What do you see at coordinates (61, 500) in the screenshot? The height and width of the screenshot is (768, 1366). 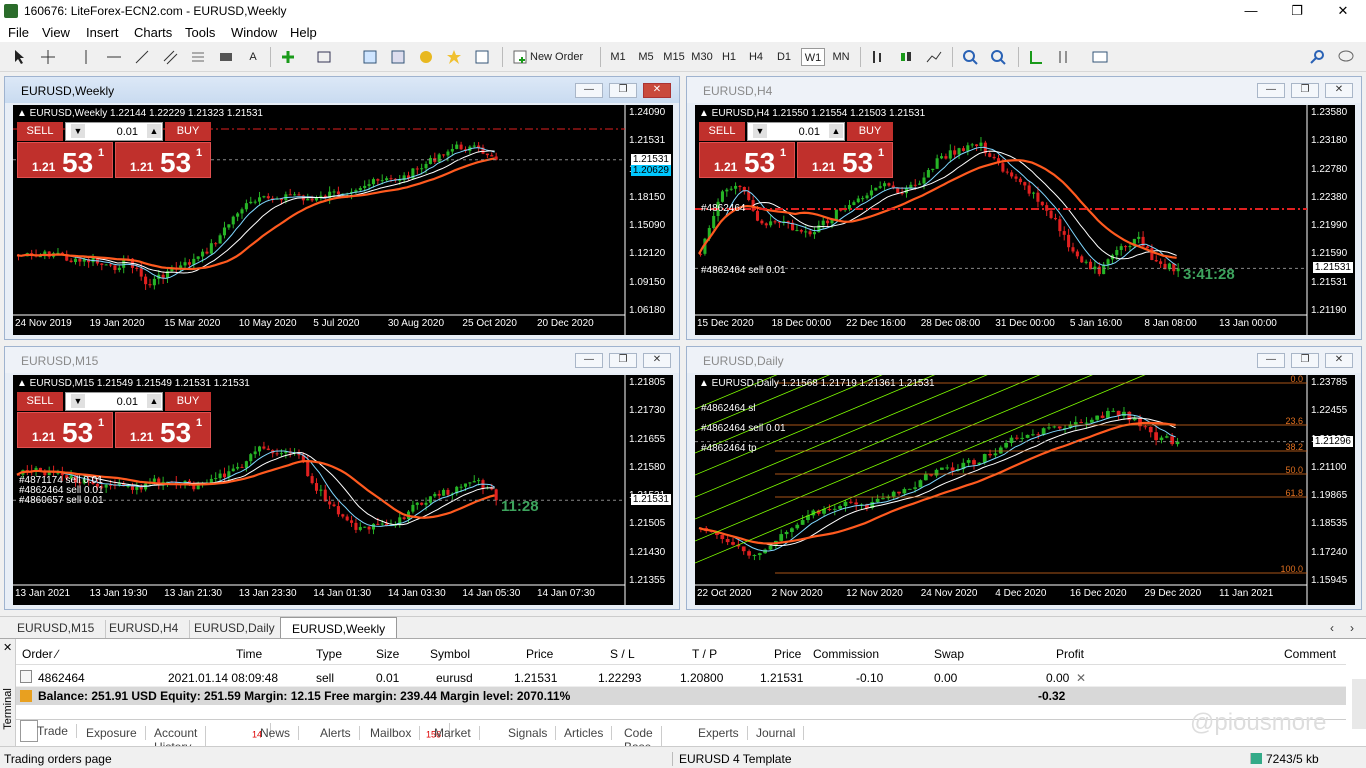 I see `order-line-label: #4860657 sell 0.01` at bounding box center [61, 500].